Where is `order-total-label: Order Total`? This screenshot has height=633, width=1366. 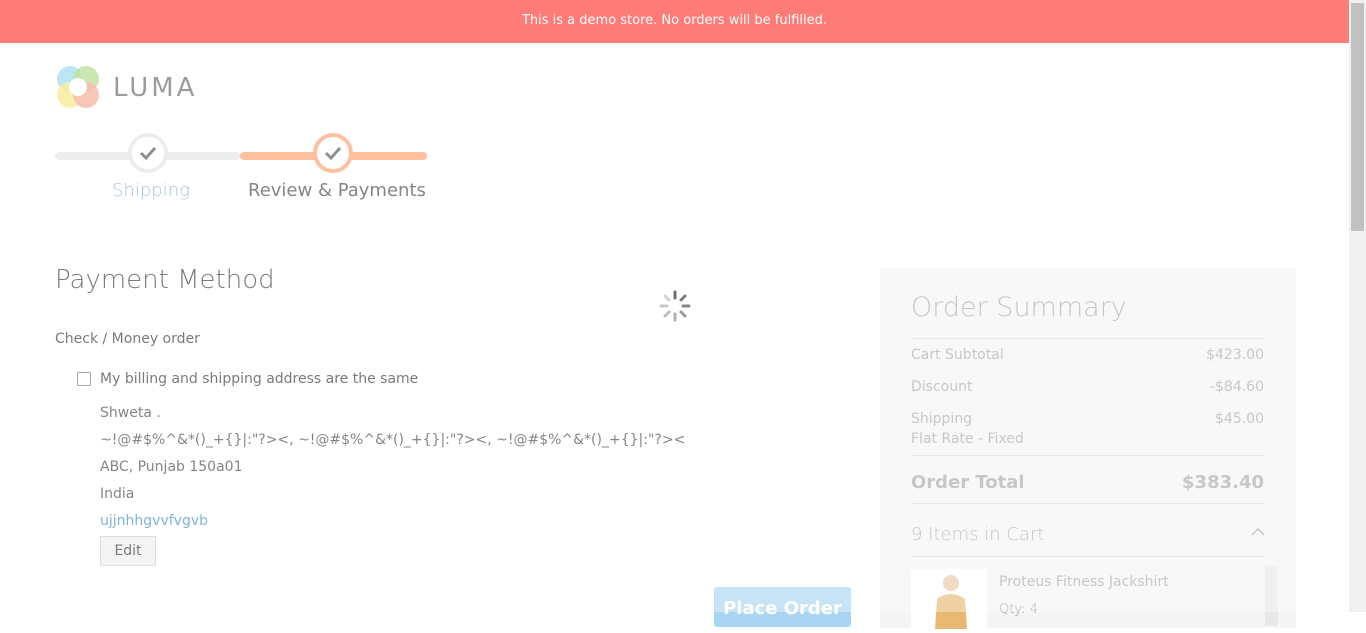 order-total-label: Order Total is located at coordinates (968, 482).